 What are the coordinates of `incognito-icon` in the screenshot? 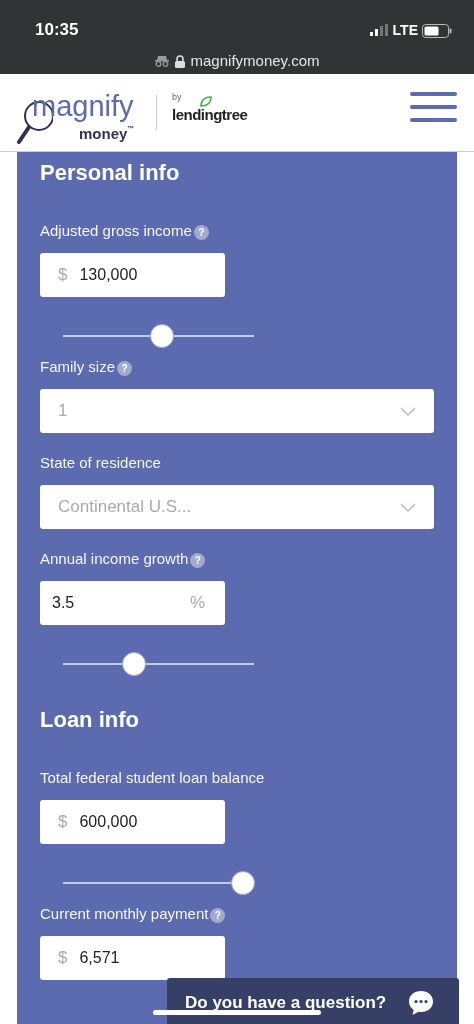 It's located at (161, 61).